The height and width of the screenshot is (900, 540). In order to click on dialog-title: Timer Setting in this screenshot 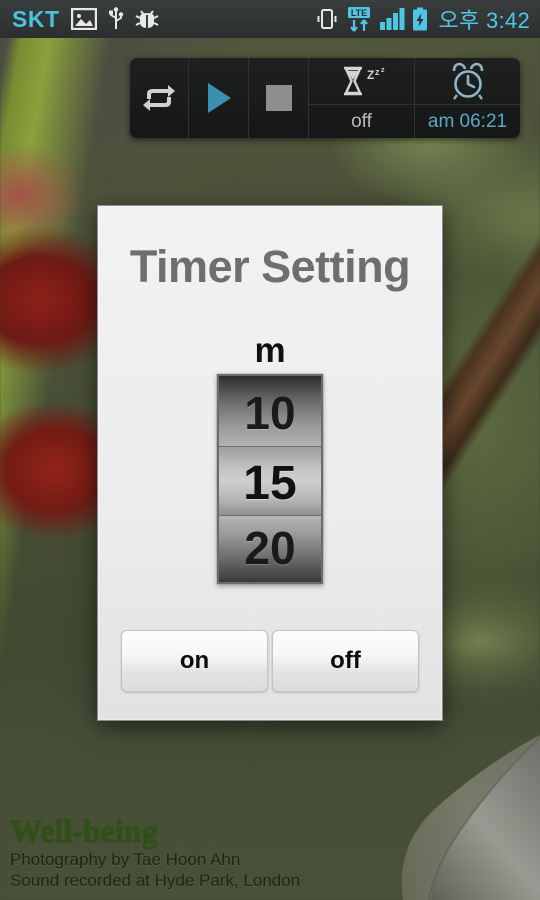, I will do `click(270, 266)`.